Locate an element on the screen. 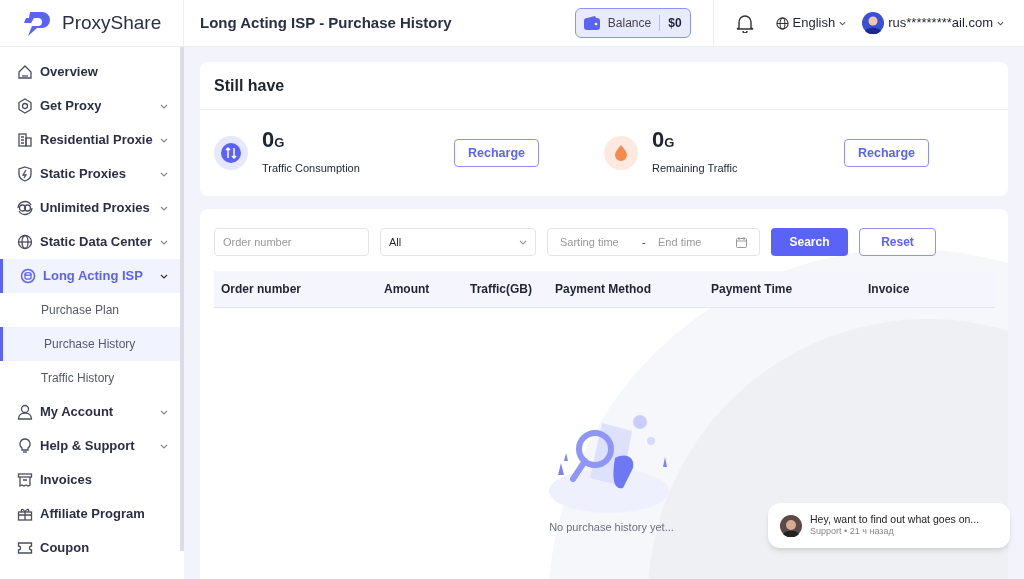  sidebar-item: Affiliate Program is located at coordinates (90, 514).